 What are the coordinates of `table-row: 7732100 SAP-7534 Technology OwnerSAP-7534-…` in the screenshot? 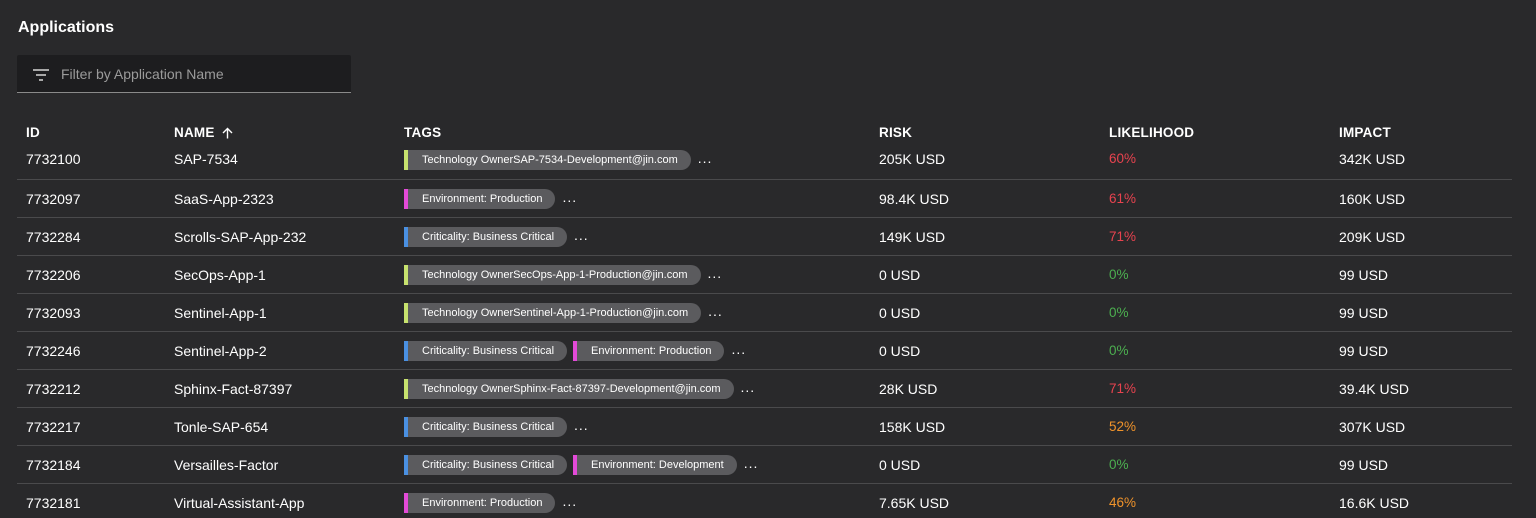 It's located at (764, 160).